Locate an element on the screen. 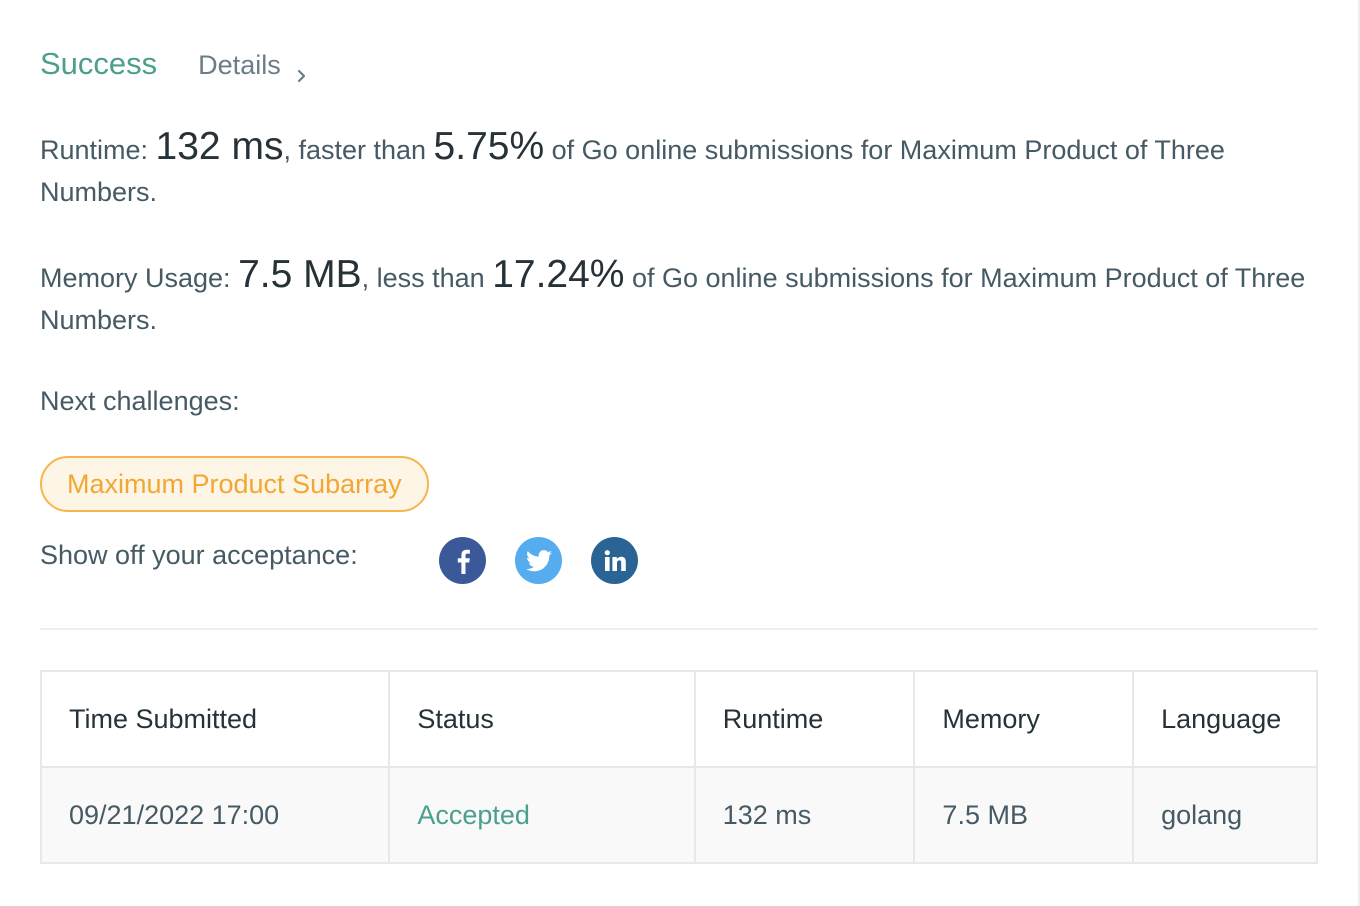  runtime-mid: , faster than is located at coordinates (358, 150).